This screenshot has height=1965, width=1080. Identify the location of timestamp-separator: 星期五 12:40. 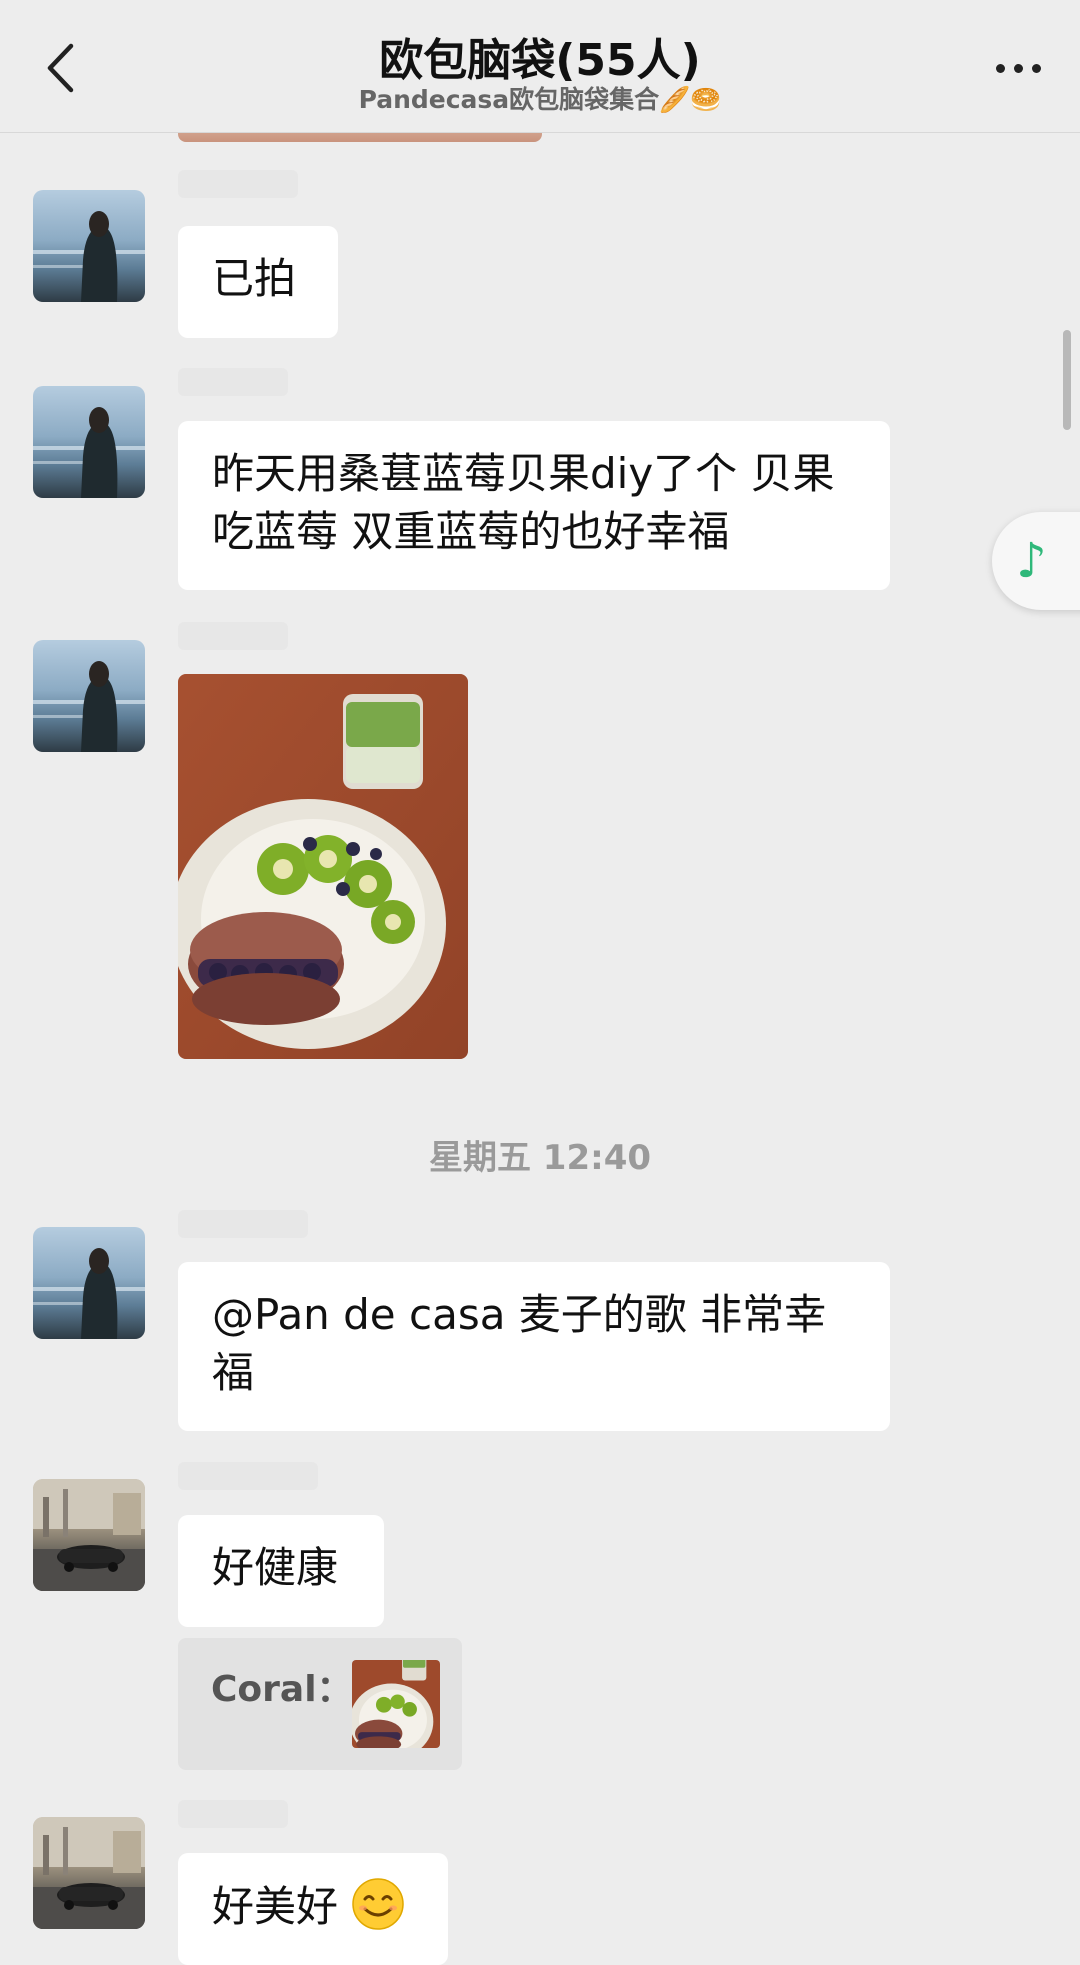
(540, 1158).